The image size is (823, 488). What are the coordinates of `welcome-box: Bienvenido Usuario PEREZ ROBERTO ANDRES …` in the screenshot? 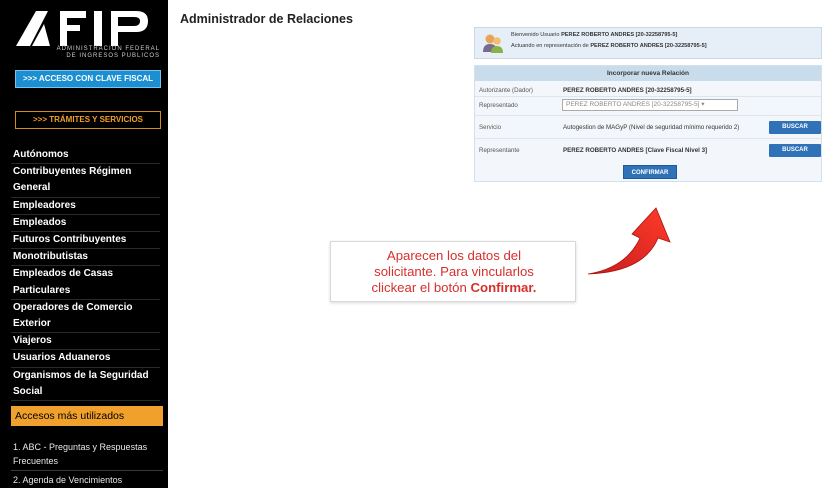 It's located at (648, 43).